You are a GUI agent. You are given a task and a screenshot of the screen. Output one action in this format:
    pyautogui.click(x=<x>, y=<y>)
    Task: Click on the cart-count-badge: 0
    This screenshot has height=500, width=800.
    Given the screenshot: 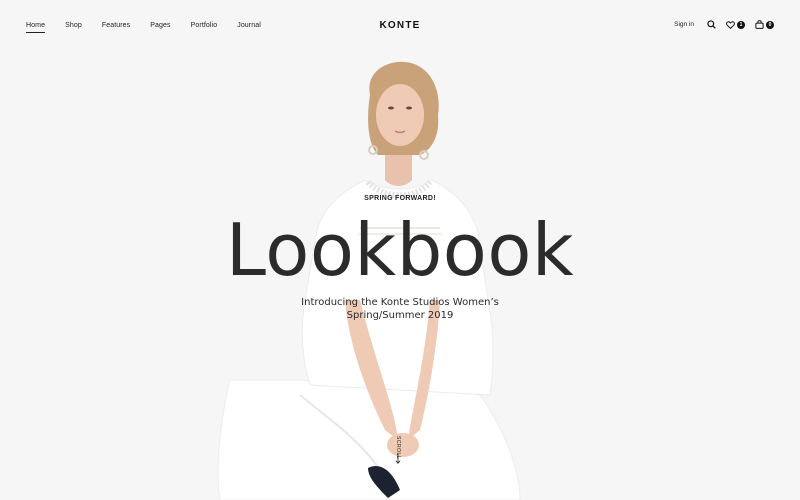 What is the action you would take?
    pyautogui.click(x=770, y=24)
    